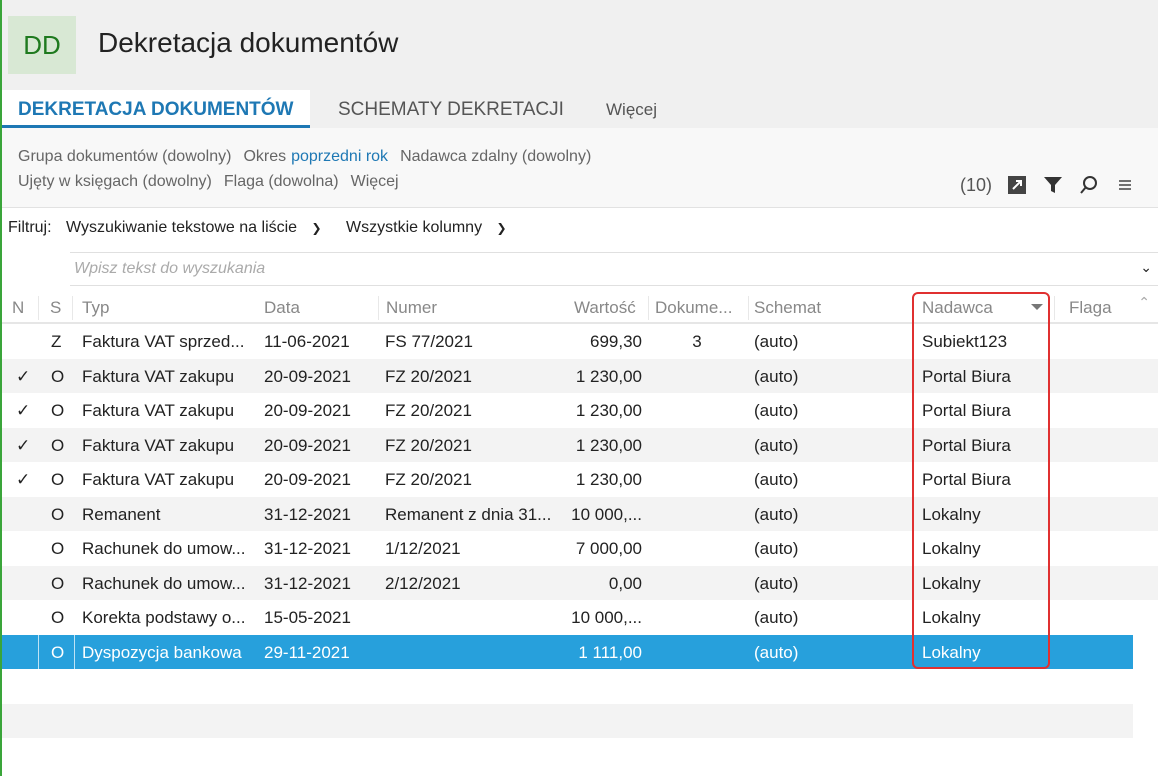  Describe the element at coordinates (1037, 307) in the screenshot. I see `sort-down-icon` at that location.